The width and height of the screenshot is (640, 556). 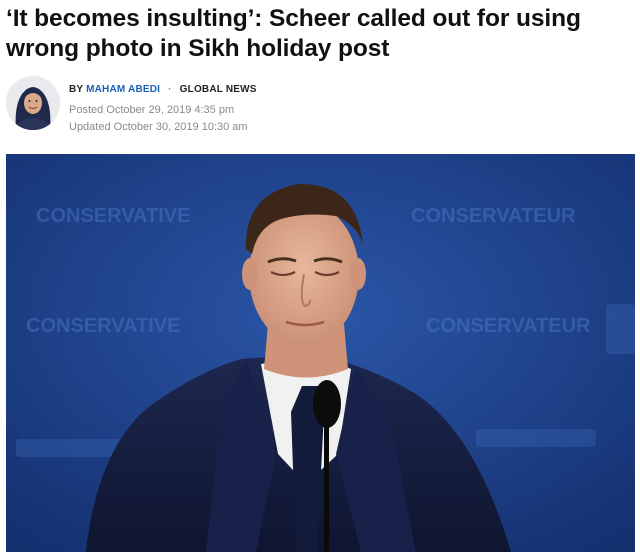 I want to click on updated-date: Updated October 30, 2019 10:30 am, so click(x=158, y=127).